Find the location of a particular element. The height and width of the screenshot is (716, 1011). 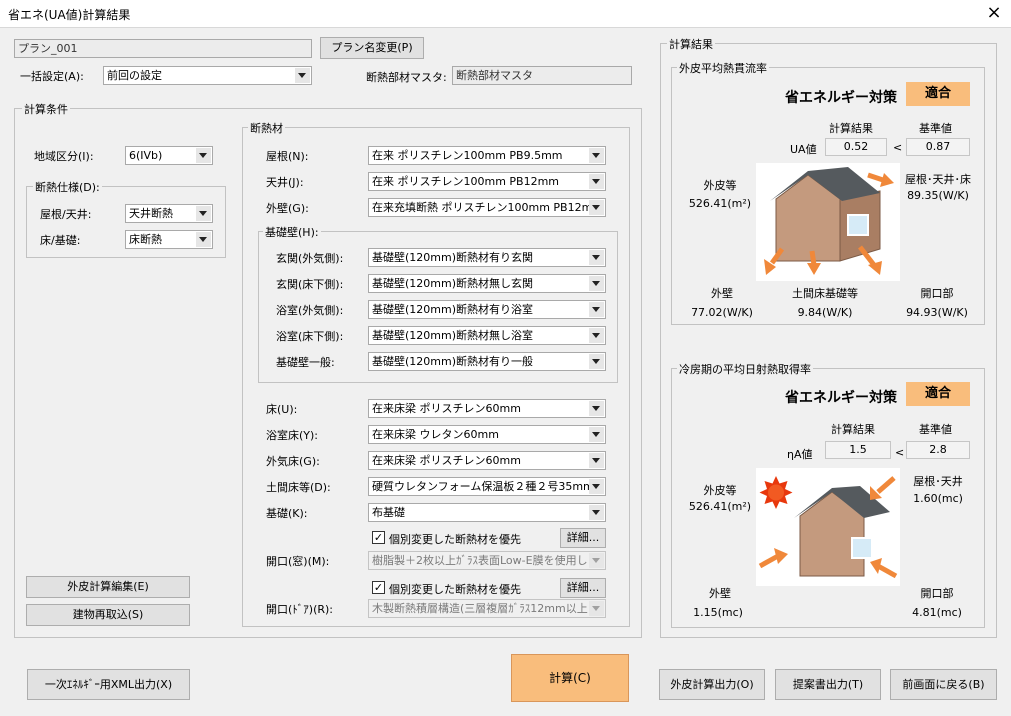

priority-checkbox-door: ✓ is located at coordinates (378, 587).